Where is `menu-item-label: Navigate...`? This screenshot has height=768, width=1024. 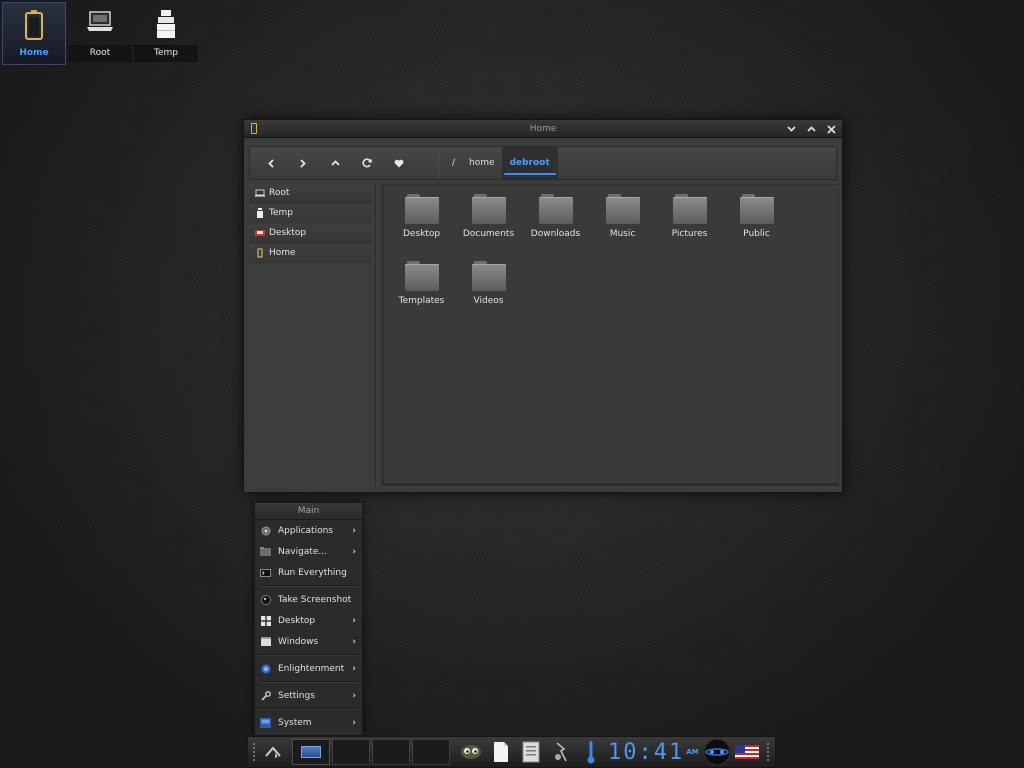 menu-item-label: Navigate... is located at coordinates (302, 551).